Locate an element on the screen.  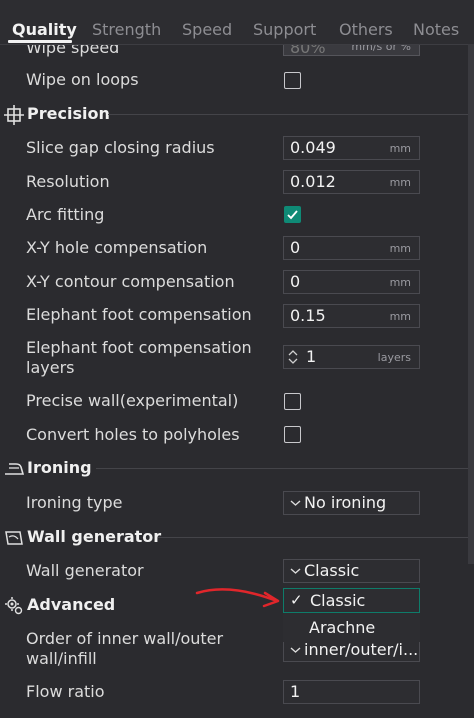
elephant-layers-spinbox: 1 layers is located at coordinates (351, 357).